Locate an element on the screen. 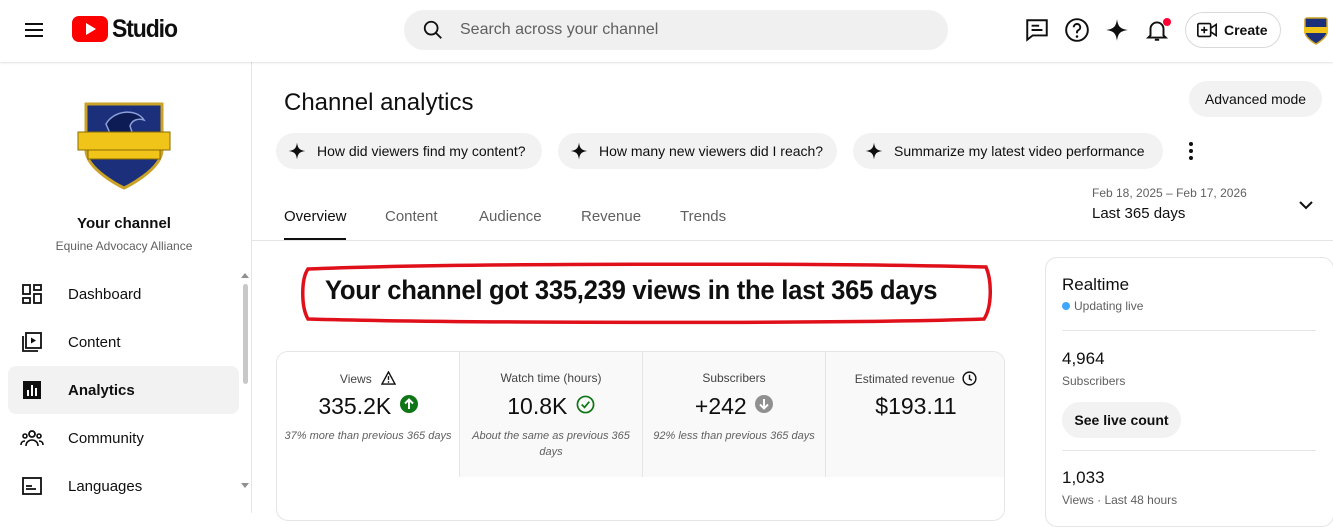 This screenshot has width=1333, height=527. see-live-count-button: See live count is located at coordinates (1121, 420).